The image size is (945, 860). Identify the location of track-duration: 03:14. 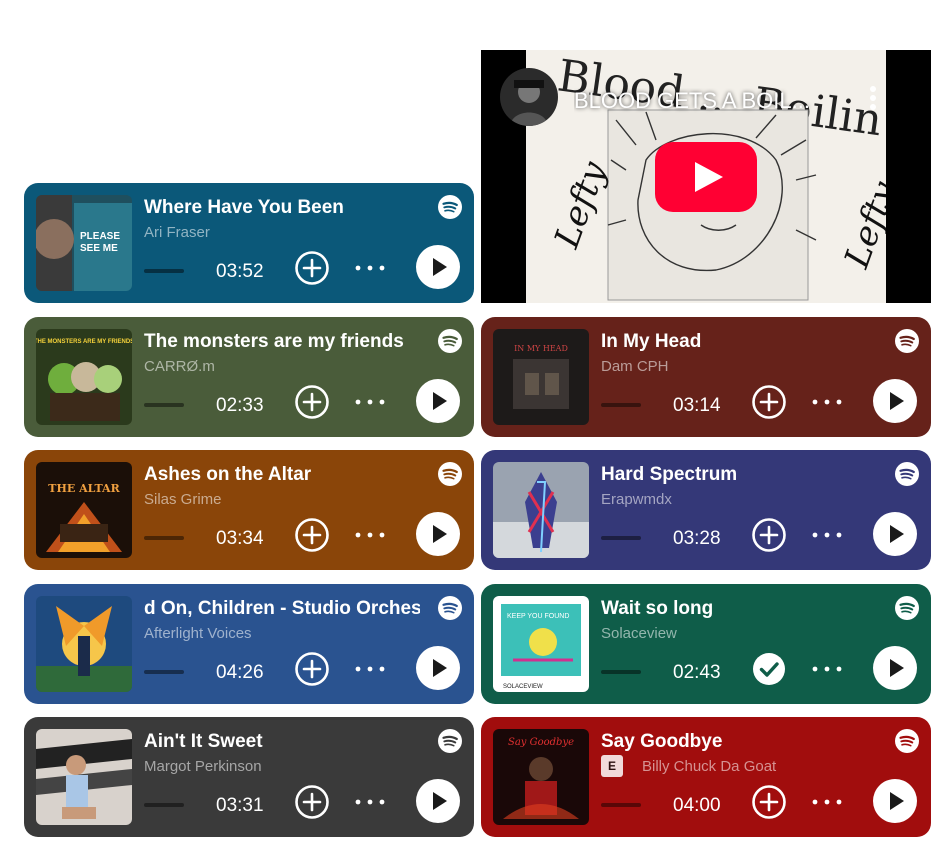
(697, 405).